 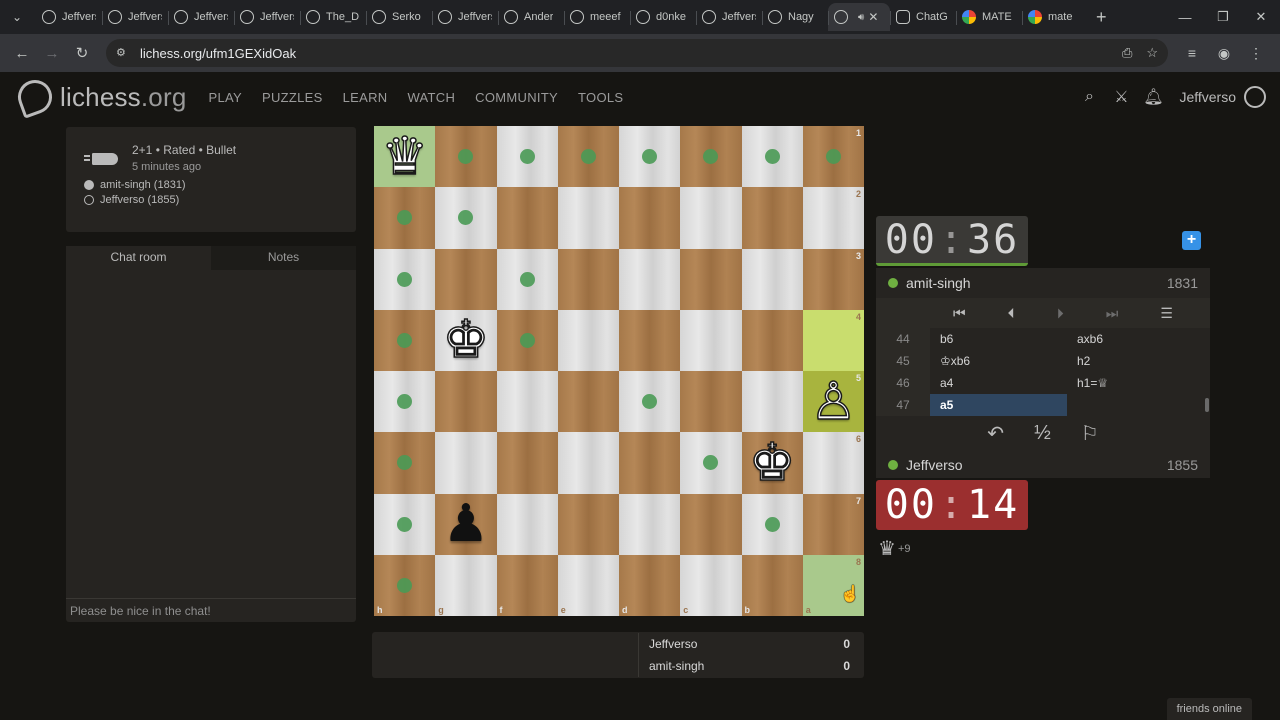 I want to click on white-move: a4, so click(x=998, y=383).